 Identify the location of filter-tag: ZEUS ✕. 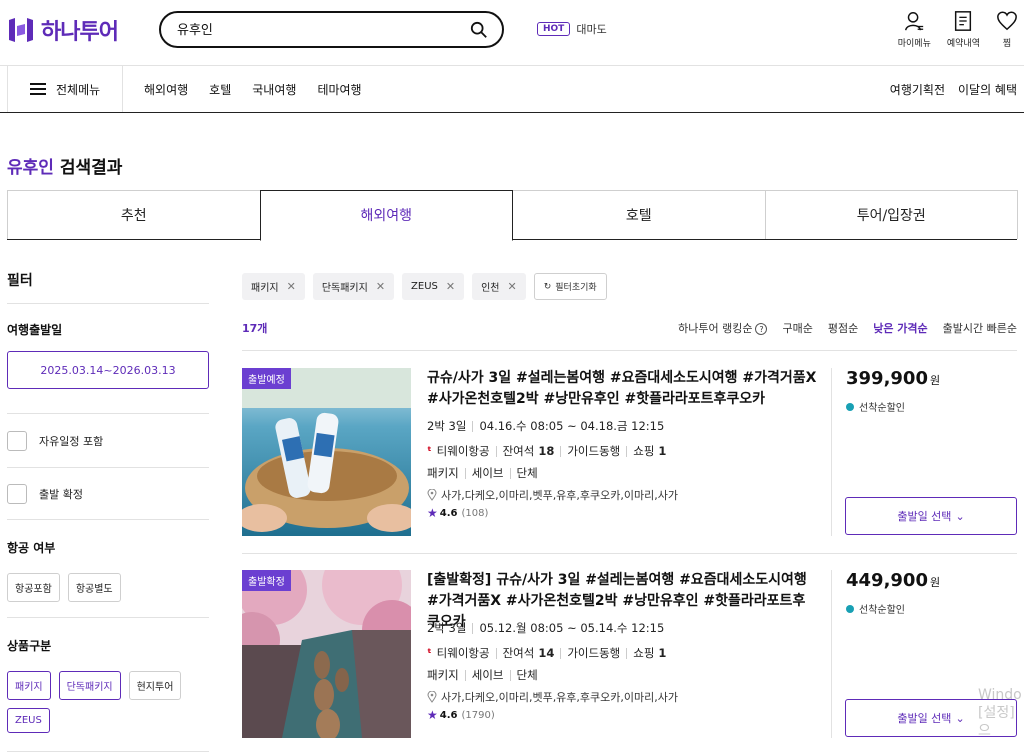
(433, 286).